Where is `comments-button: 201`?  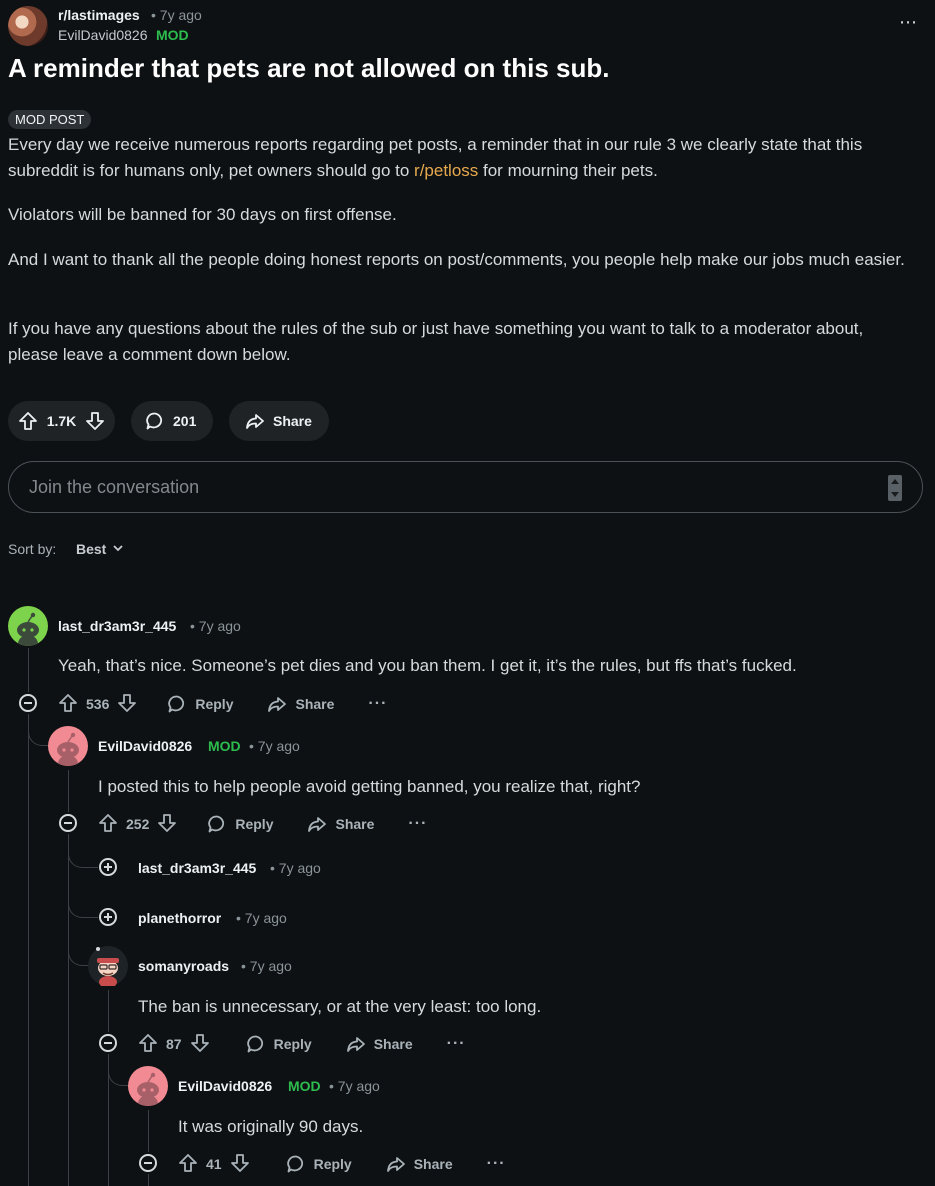 comments-button: 201 is located at coordinates (172, 421).